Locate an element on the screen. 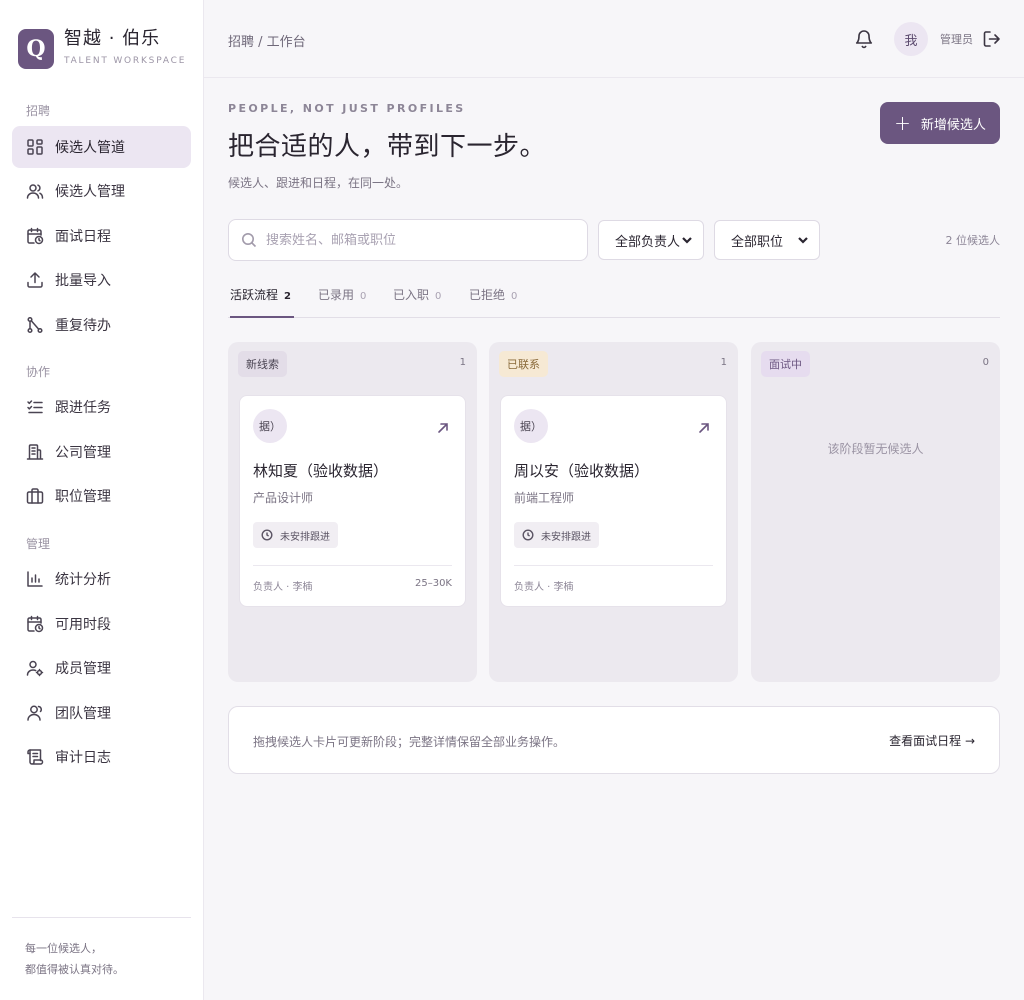 This screenshot has height=1000, width=1024. sidebar-item-label: 可用时段 is located at coordinates (83, 625).